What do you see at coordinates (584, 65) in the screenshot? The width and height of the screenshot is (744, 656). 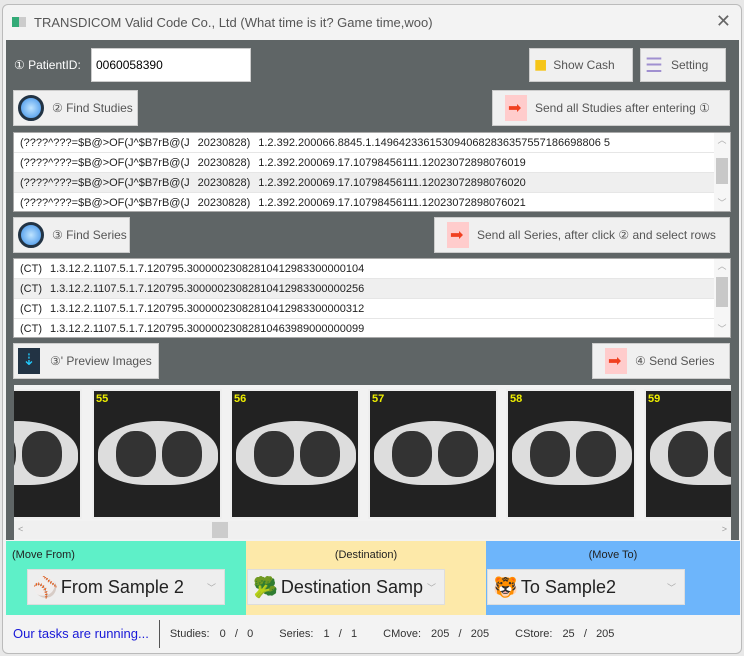 I see `show-cash-label: Show Cash` at bounding box center [584, 65].